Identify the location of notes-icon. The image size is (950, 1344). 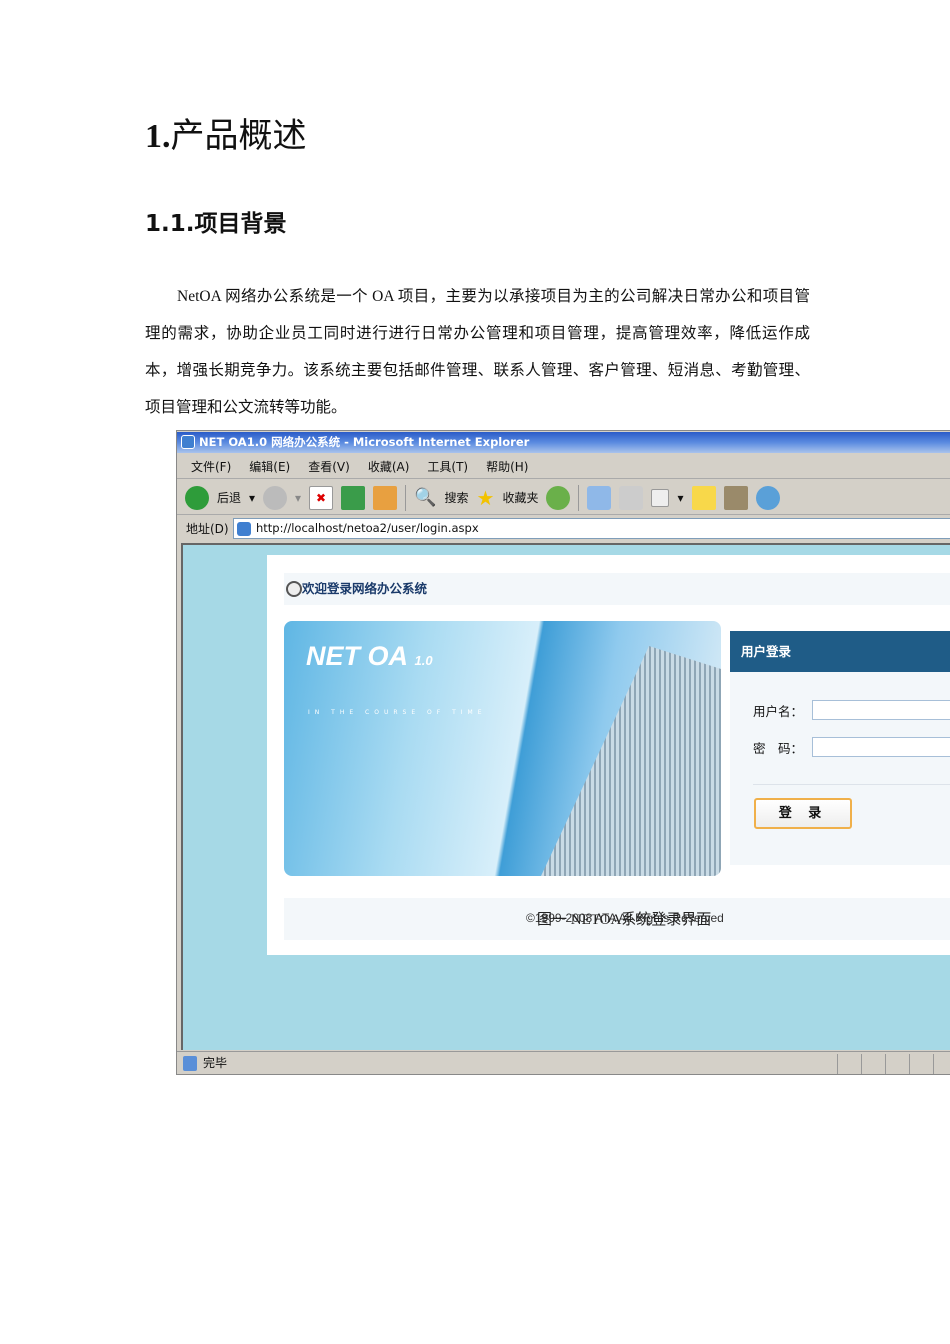
(703, 497).